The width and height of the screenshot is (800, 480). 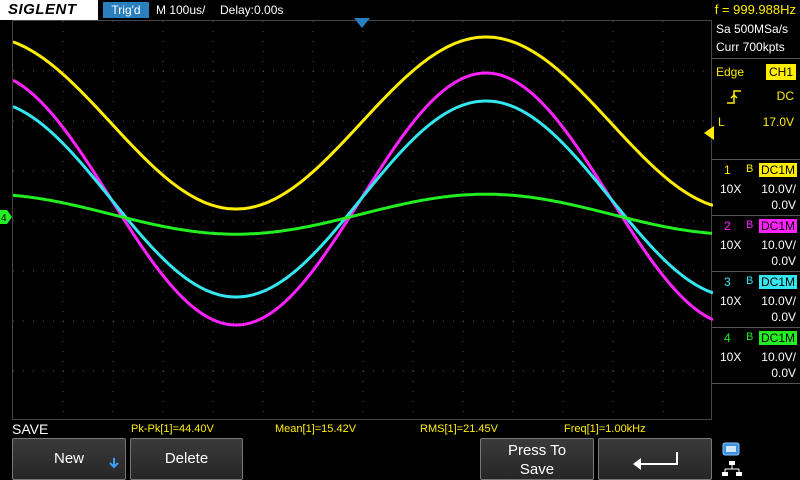 What do you see at coordinates (181, 10) in the screenshot?
I see `timebase-readout: M 100us/` at bounding box center [181, 10].